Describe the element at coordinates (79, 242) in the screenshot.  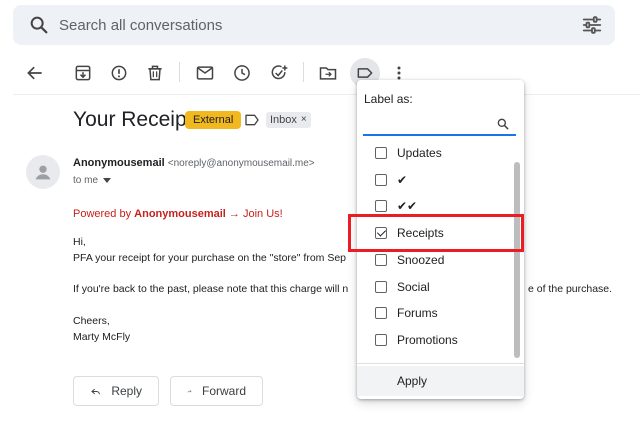
I see `body-greeting: Hi,` at that location.